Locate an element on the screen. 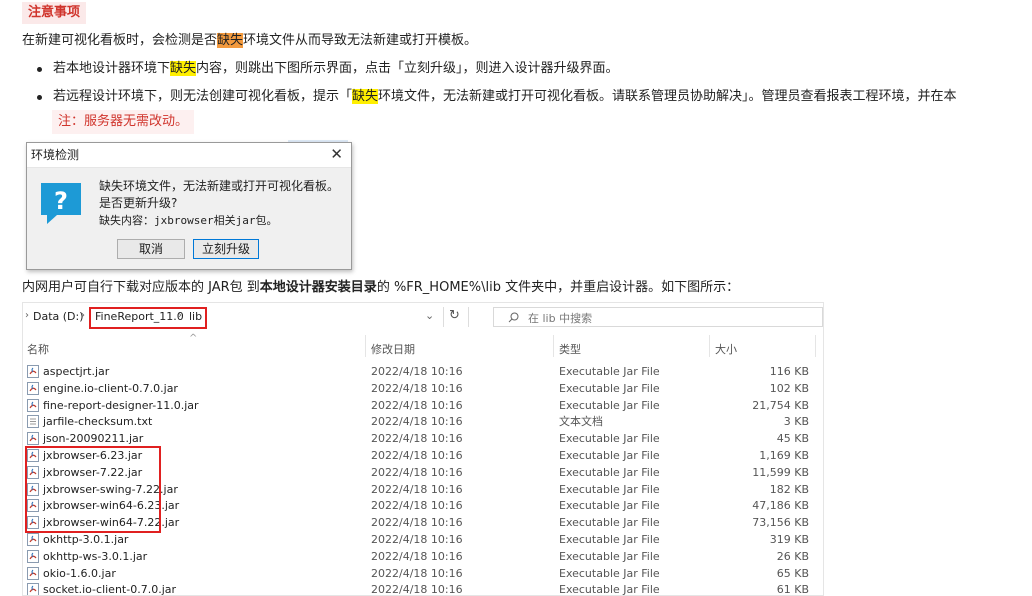 Image resolution: width=1032 pixels, height=596 pixels. file-name: okhttp-ws-3.0.1.jar is located at coordinates (95, 556).